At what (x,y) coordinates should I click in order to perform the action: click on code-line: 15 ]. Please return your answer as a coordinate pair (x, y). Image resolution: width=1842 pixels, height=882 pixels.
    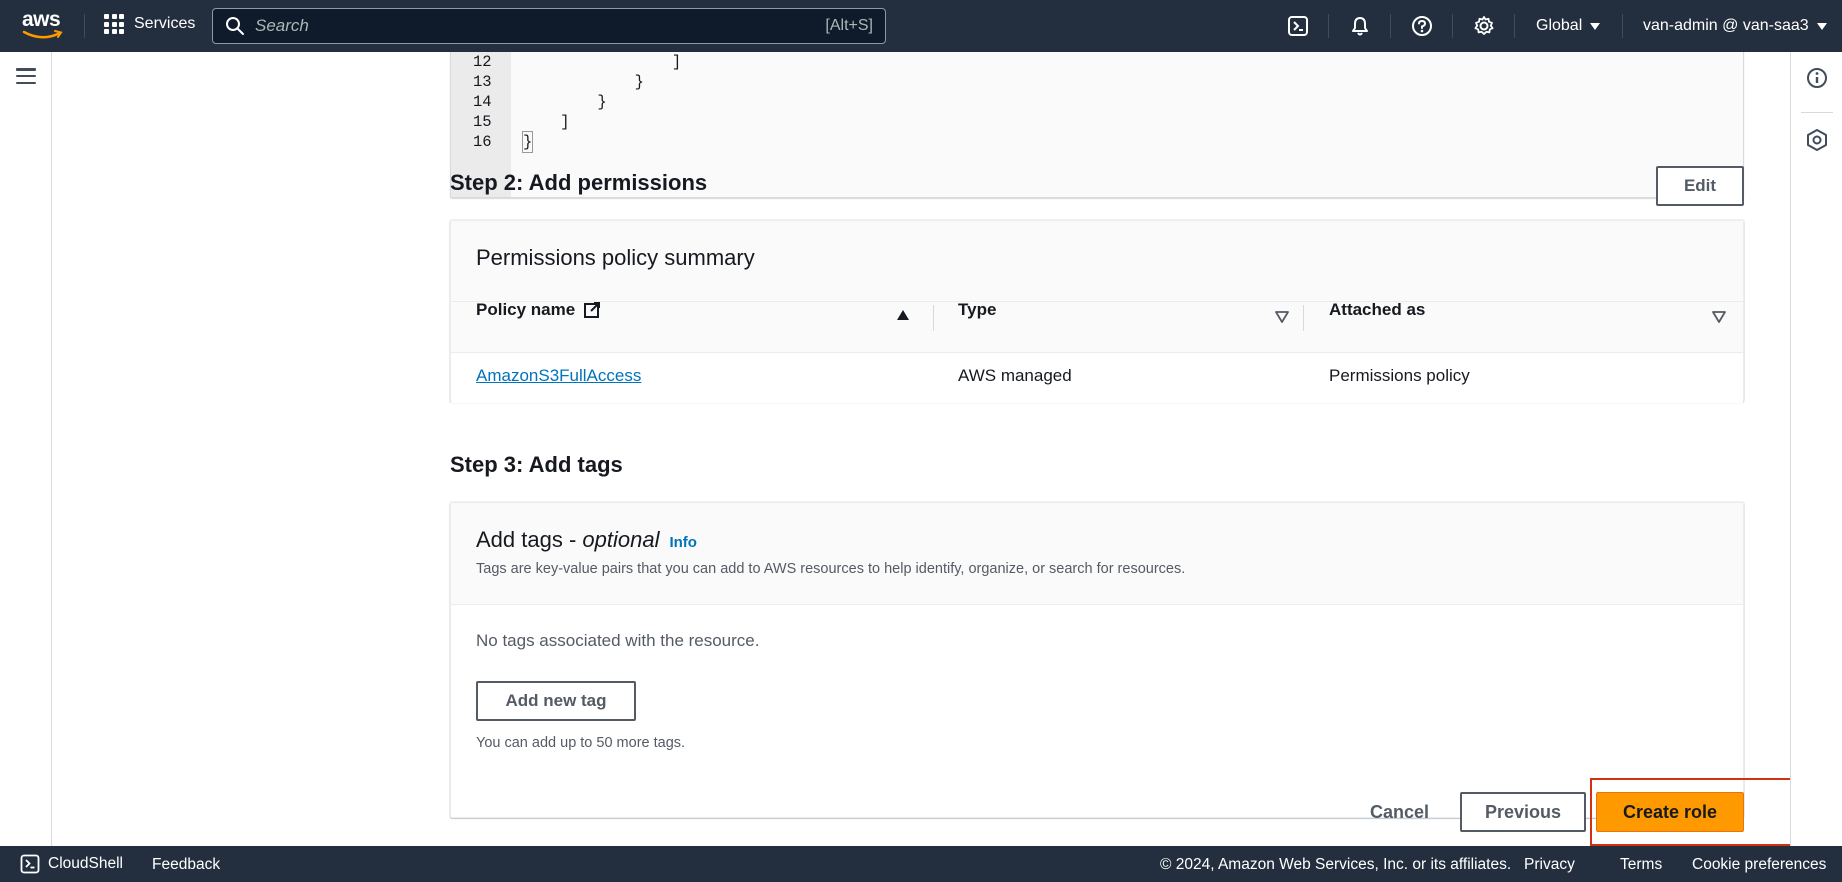
    Looking at the image, I should click on (521, 122).